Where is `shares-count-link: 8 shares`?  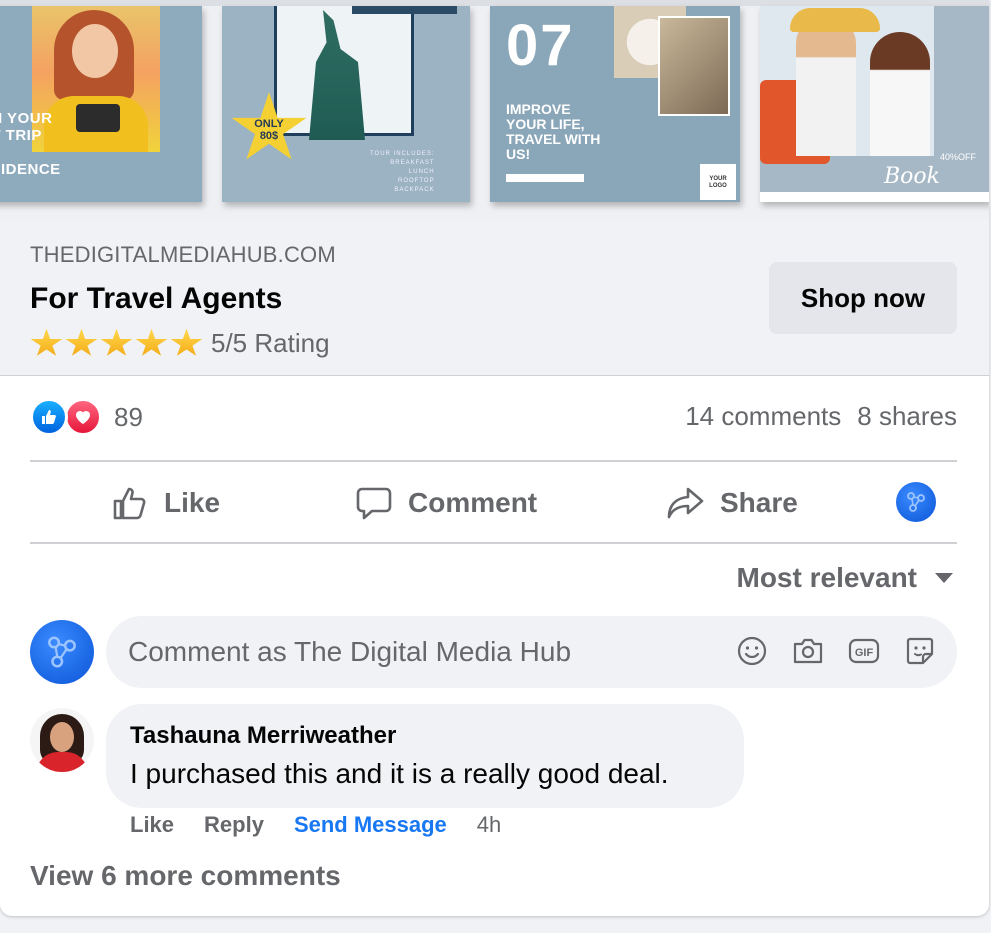
shares-count-link: 8 shares is located at coordinates (907, 416).